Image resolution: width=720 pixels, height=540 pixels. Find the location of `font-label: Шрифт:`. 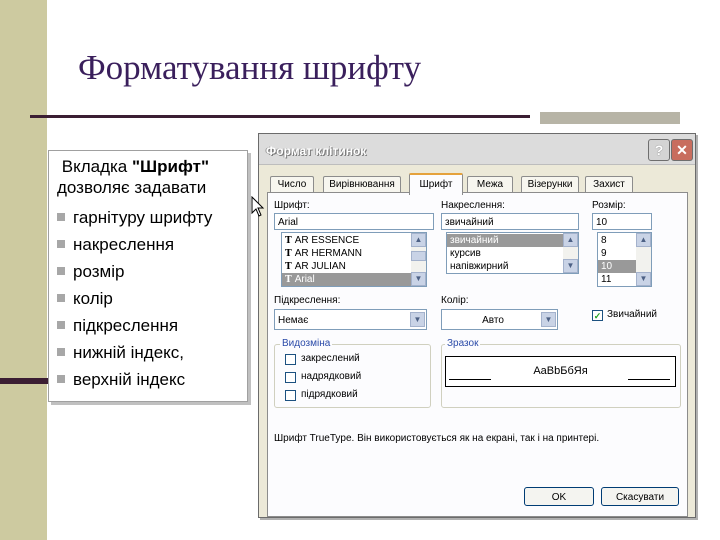

font-label: Шрифт: is located at coordinates (292, 205).